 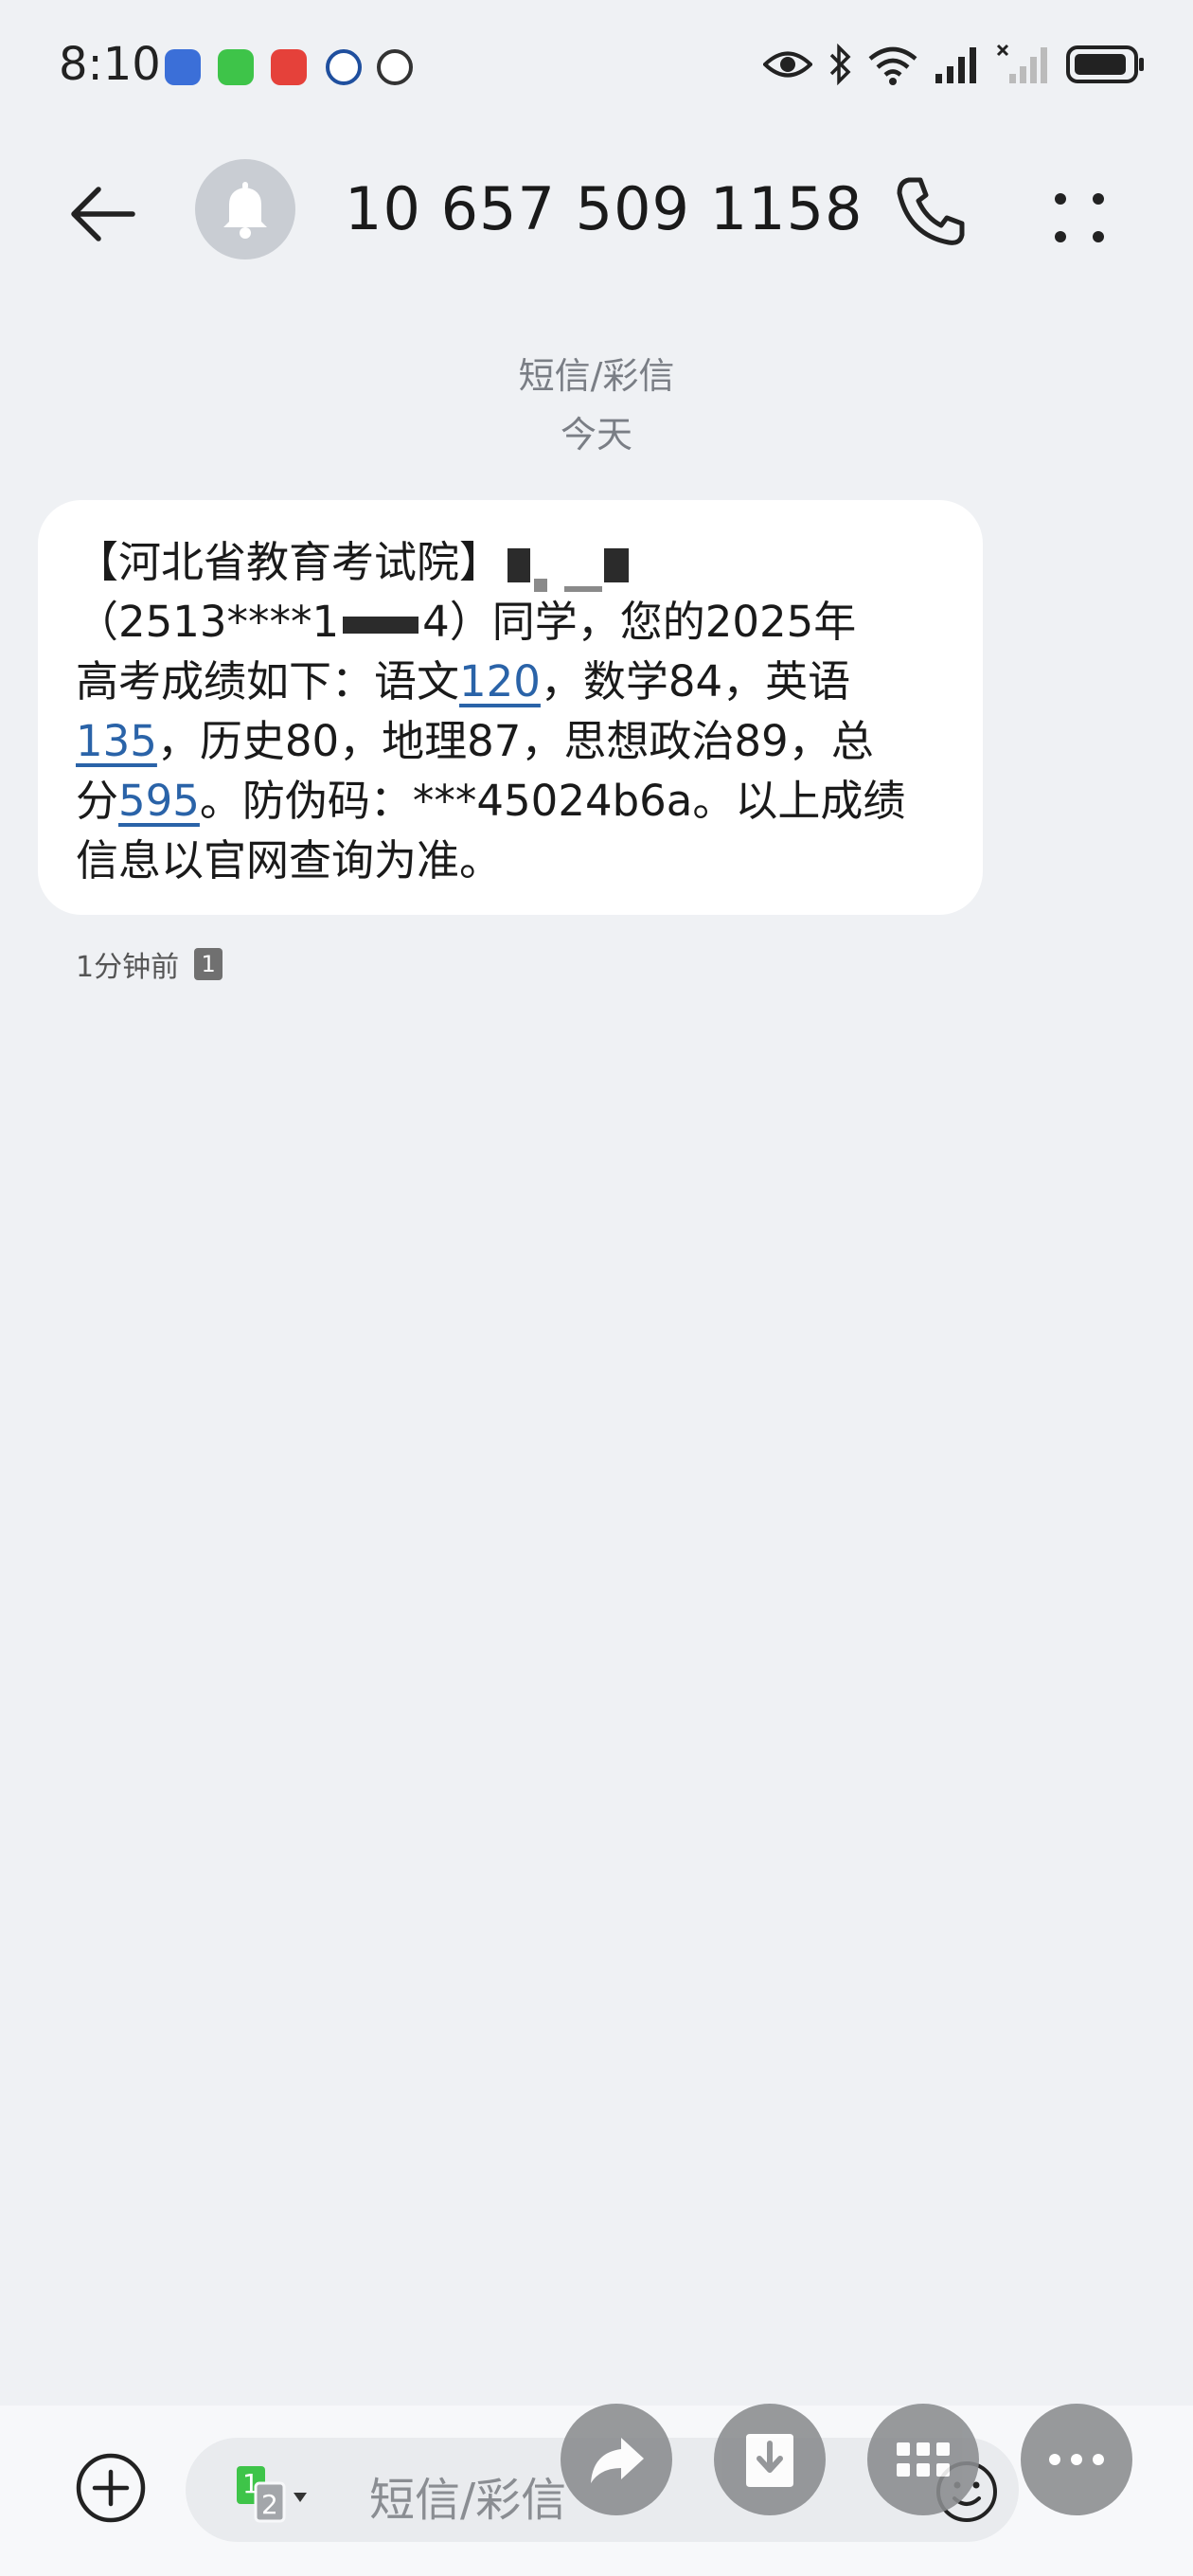 What do you see at coordinates (159, 801) in the screenshot?
I see `number-link: 595` at bounding box center [159, 801].